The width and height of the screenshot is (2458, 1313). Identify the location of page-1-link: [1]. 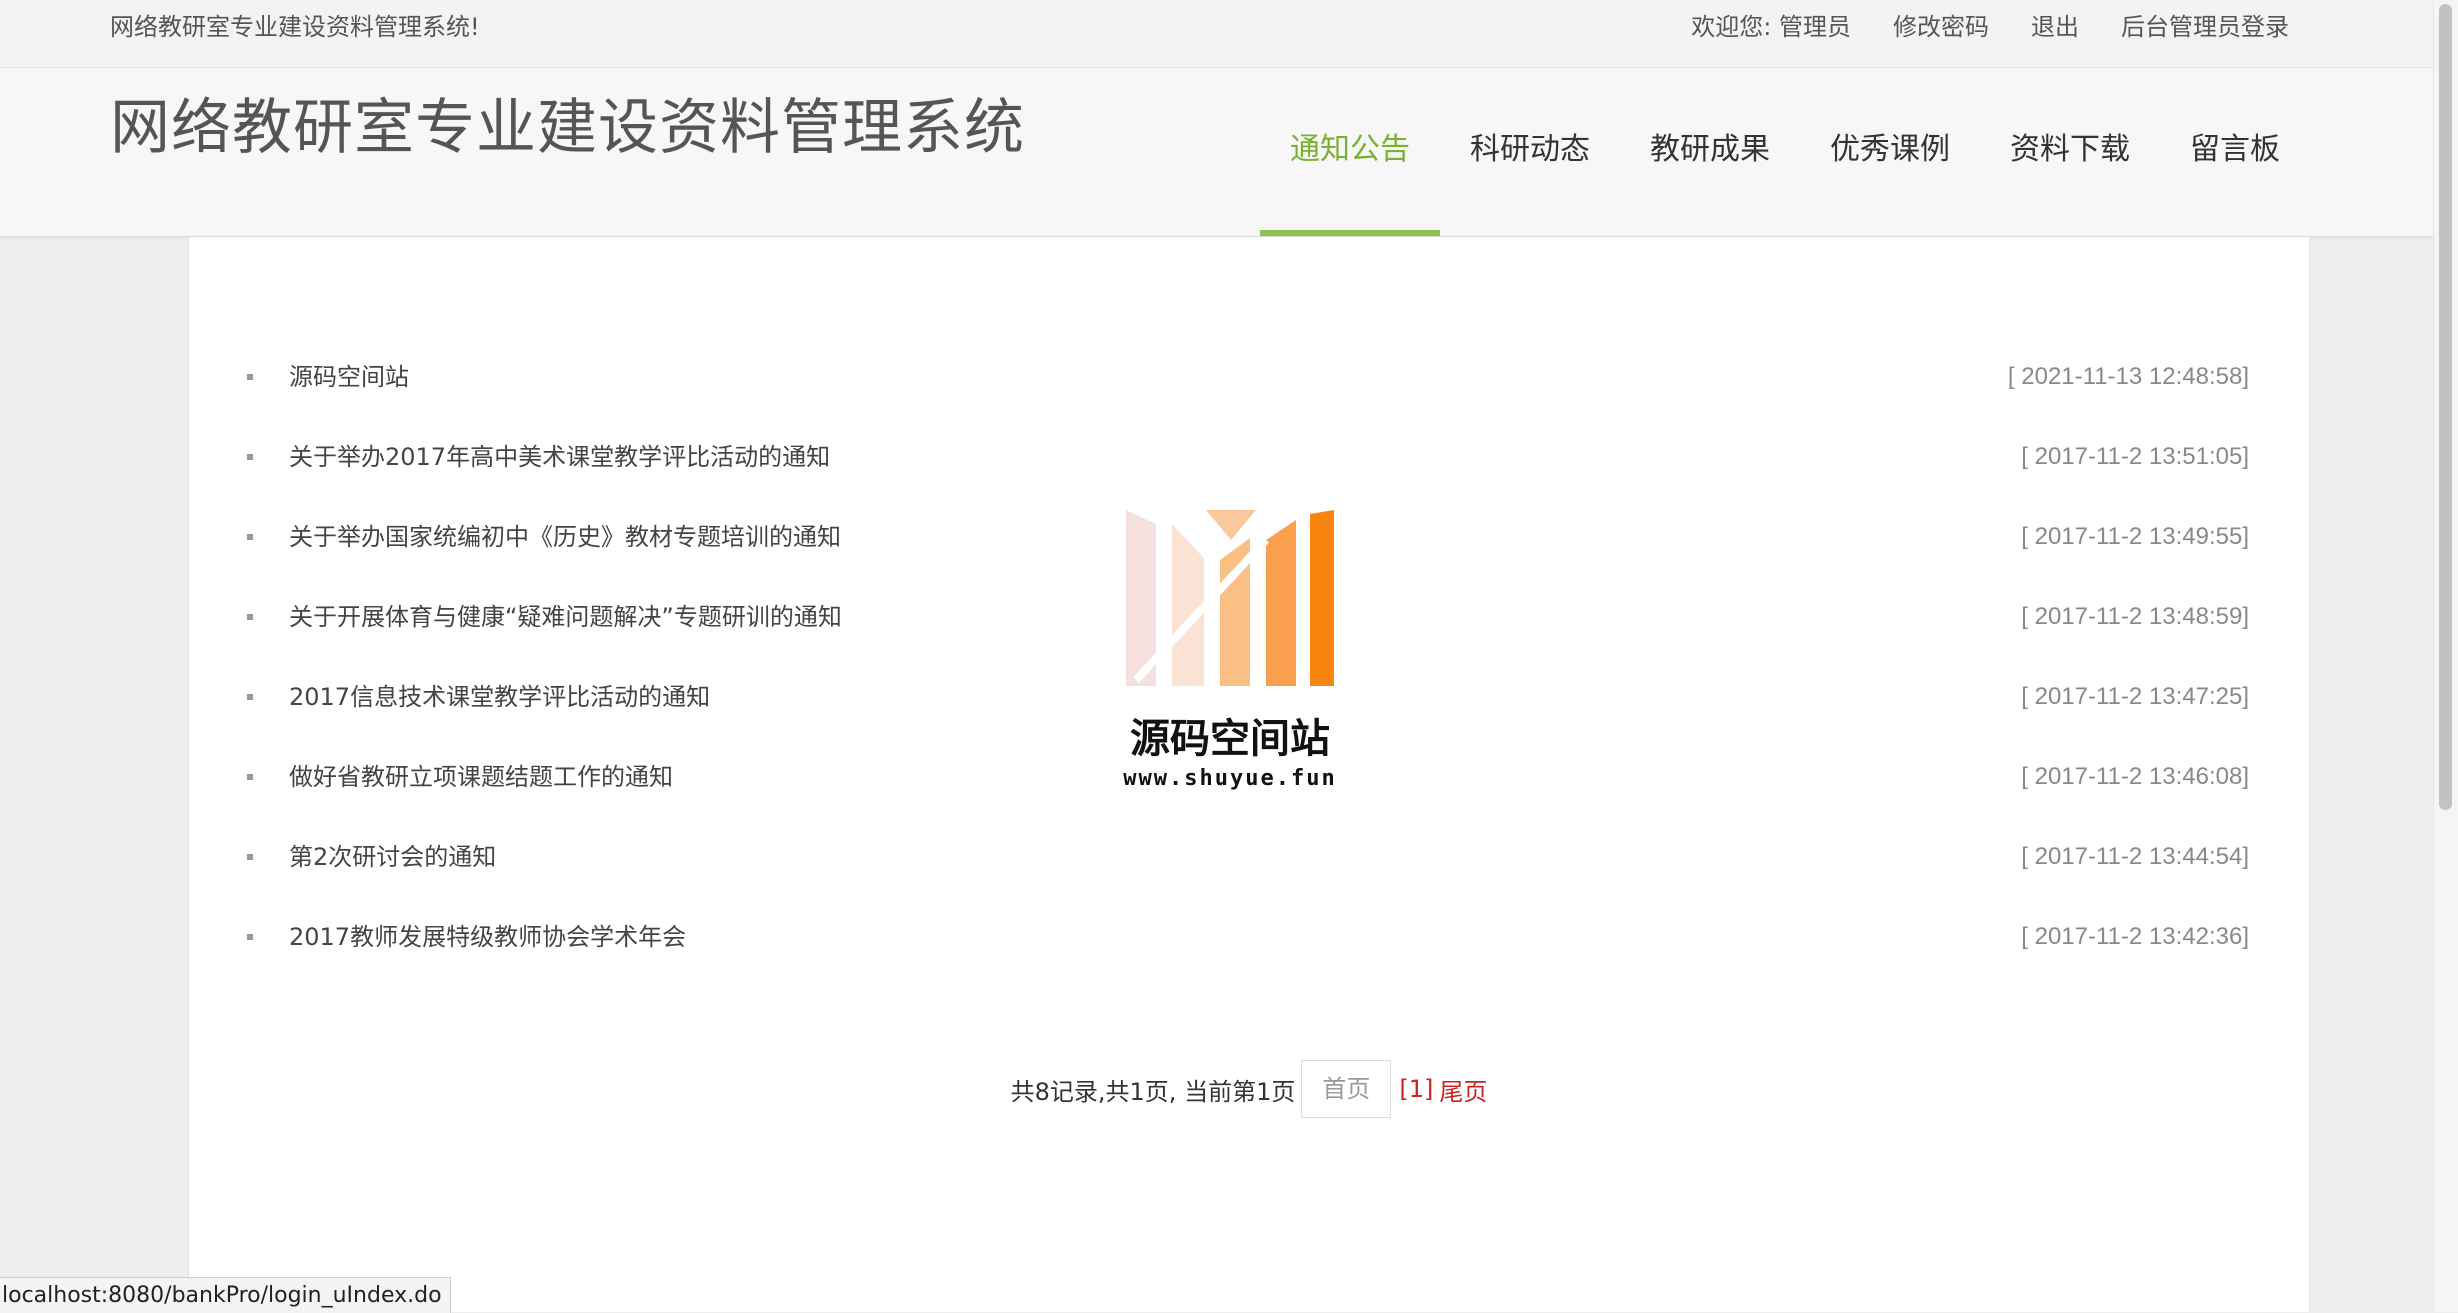
(1416, 1089).